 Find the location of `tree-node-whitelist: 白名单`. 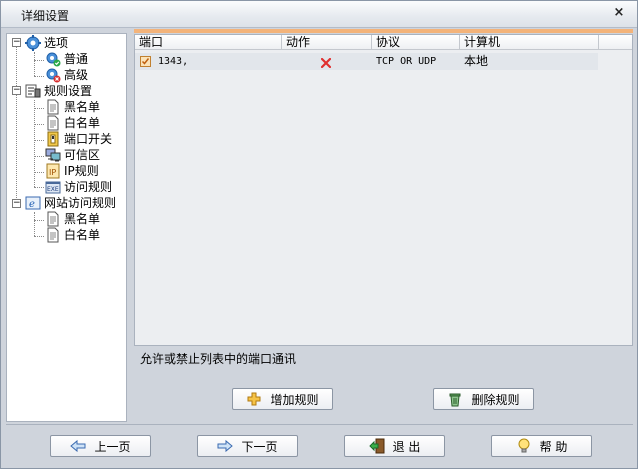

tree-node-whitelist: 白名单 is located at coordinates (72, 123).